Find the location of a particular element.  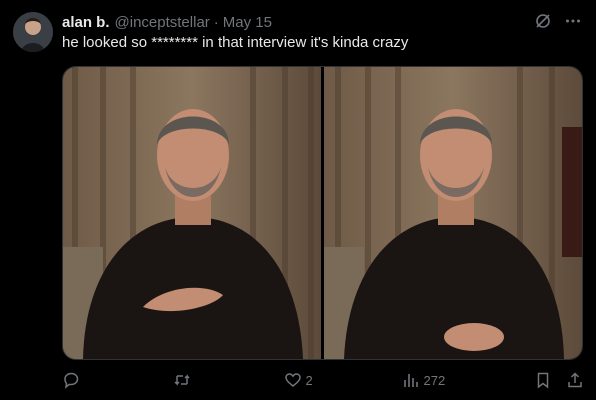

like-count: 2 is located at coordinates (309, 380).